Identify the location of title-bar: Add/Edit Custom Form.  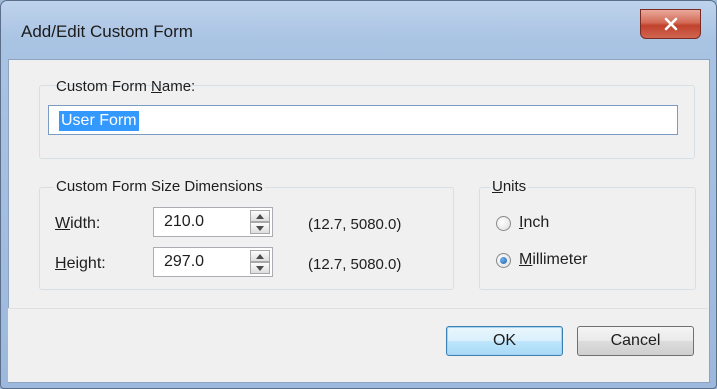
(358, 30).